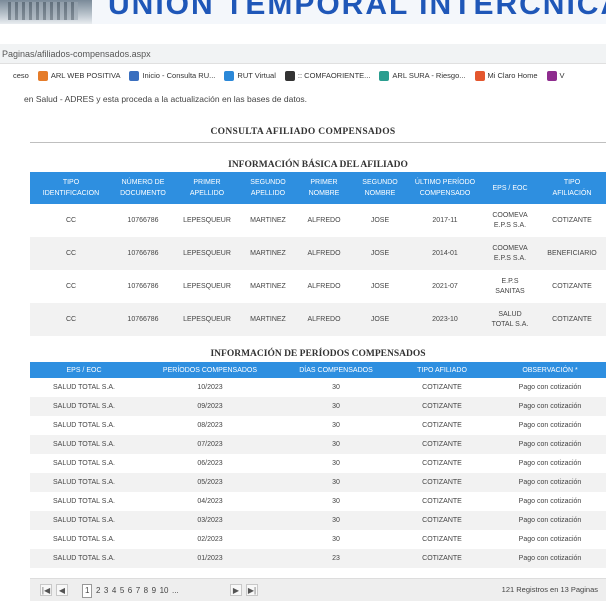  What do you see at coordinates (122, 591) in the screenshot?
I see `page-number-link: 5` at bounding box center [122, 591].